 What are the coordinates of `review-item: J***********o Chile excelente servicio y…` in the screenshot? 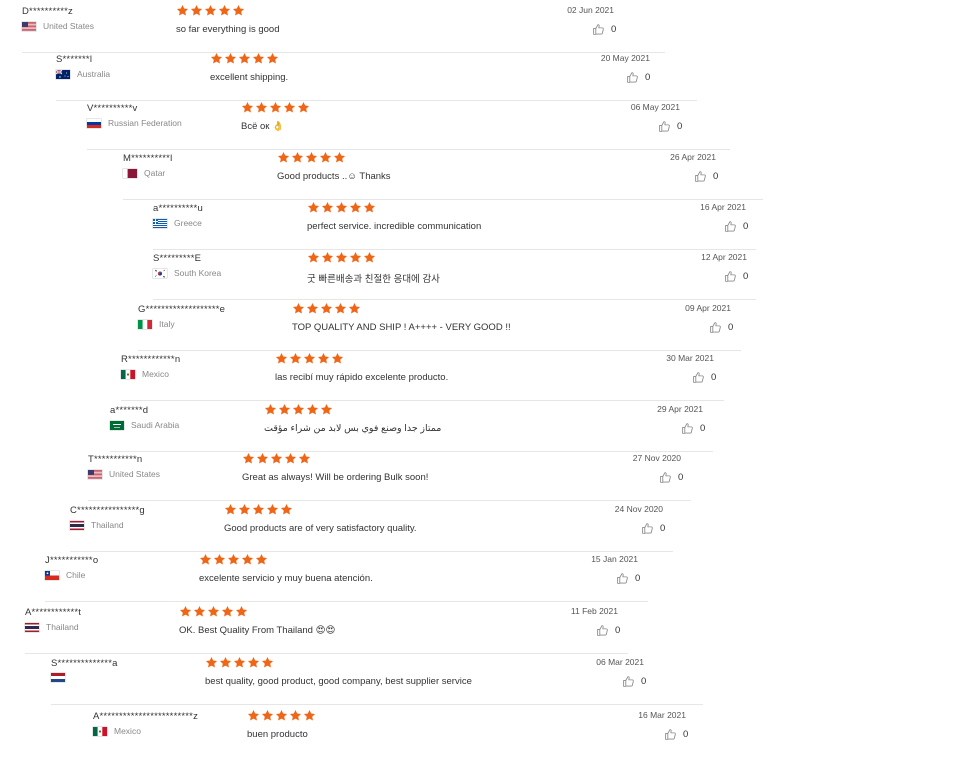 It's located at (346, 576).